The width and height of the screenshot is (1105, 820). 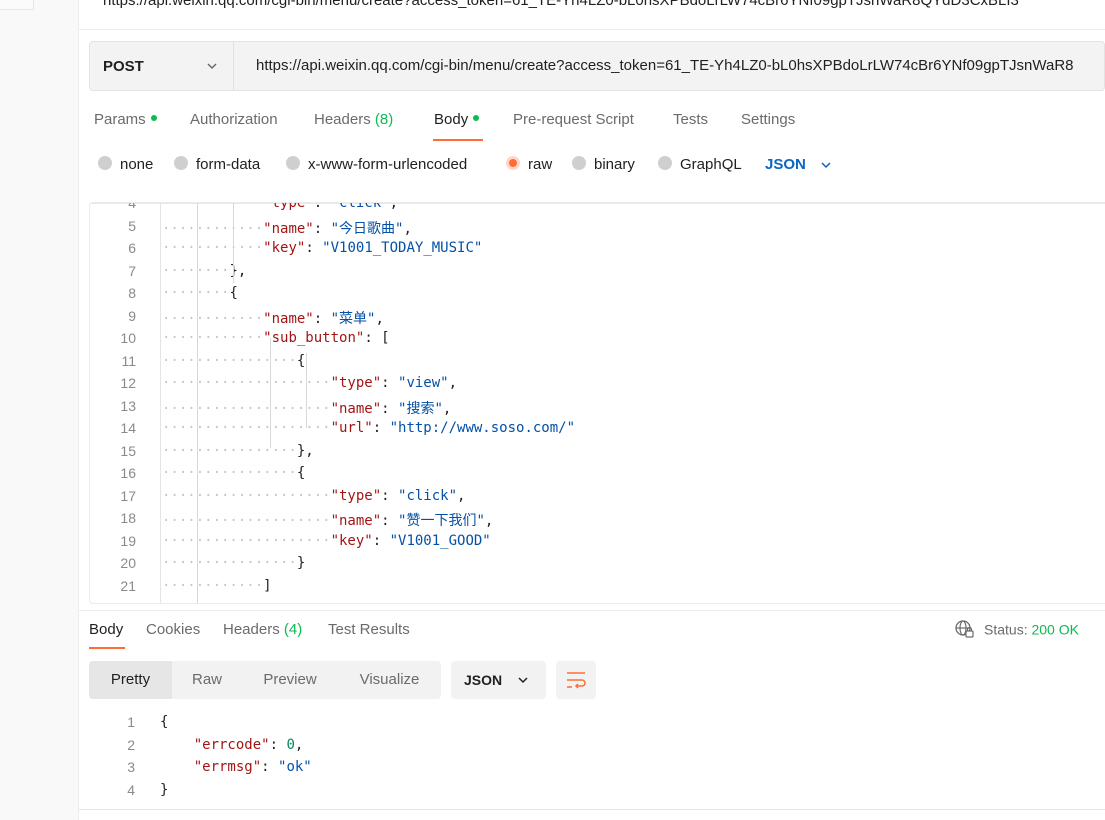 I want to click on raw-format-select: JSON, so click(x=798, y=164).